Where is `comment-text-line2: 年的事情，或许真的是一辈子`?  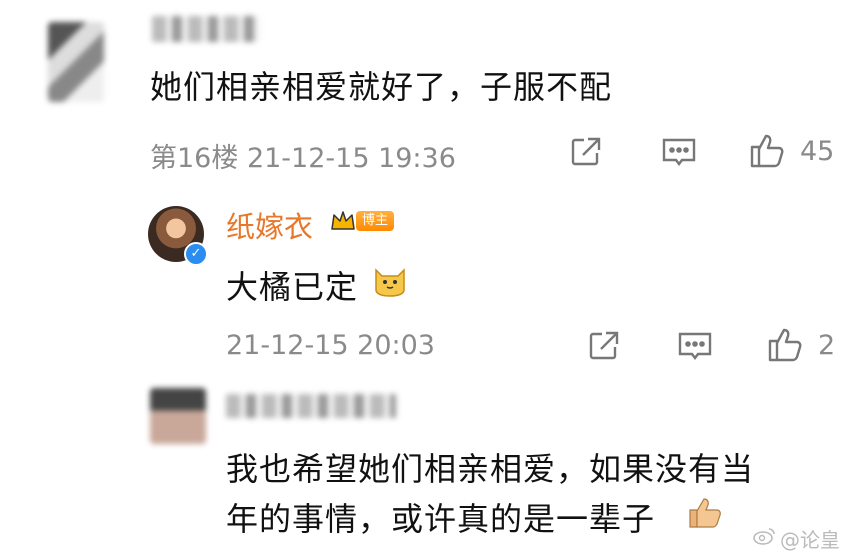 comment-text-line2: 年的事情，或许真的是一辈子 is located at coordinates (441, 519).